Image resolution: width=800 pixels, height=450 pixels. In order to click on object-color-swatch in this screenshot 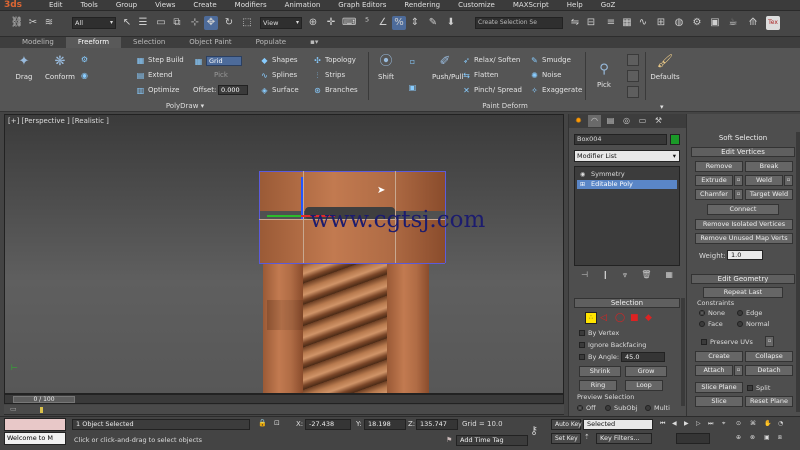, I will do `click(675, 139)`.